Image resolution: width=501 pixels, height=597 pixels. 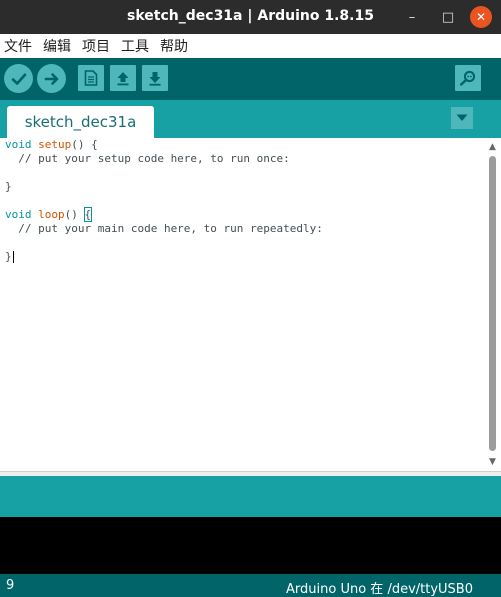 I want to click on serial-monitor-button, so click(x=468, y=78).